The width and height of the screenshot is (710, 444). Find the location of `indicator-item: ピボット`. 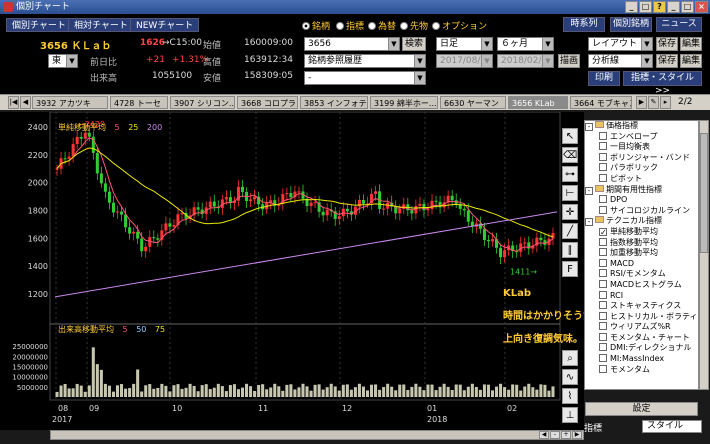

indicator-item: ピボット is located at coordinates (641, 179).